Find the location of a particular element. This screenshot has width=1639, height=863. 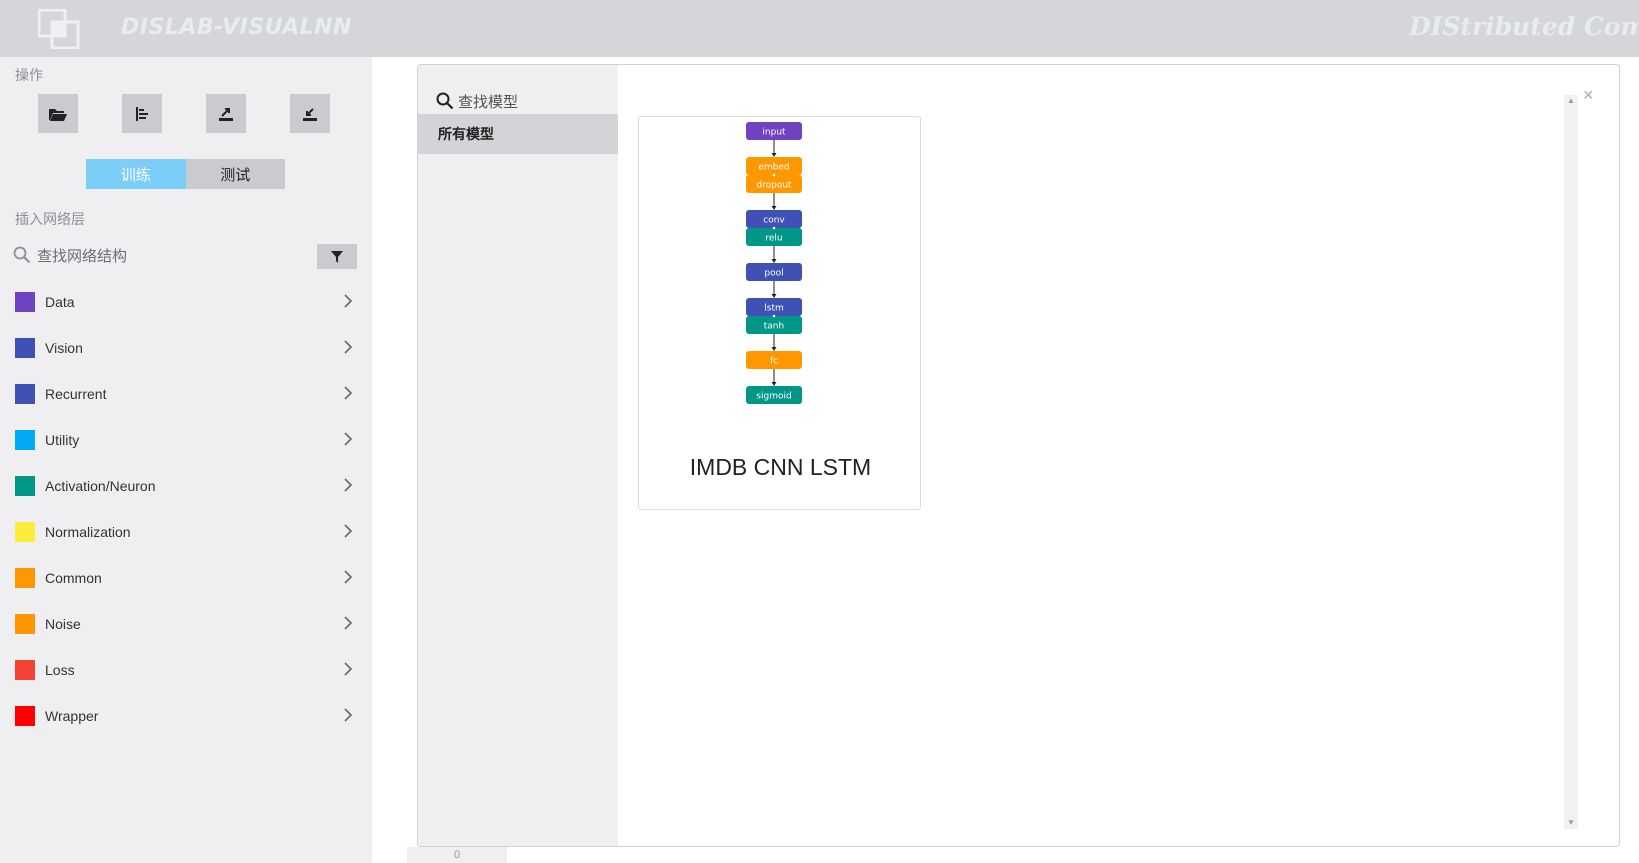

diagram-node-embed-dropout: embed dropout is located at coordinates (774, 175).